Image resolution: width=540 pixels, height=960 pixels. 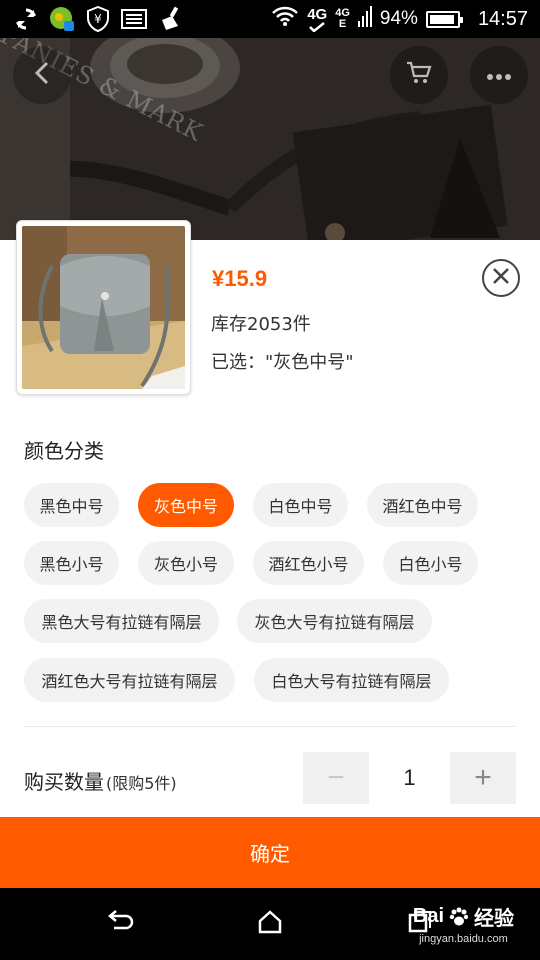 What do you see at coordinates (26, 19) in the screenshot?
I see `sync-icon` at bounding box center [26, 19].